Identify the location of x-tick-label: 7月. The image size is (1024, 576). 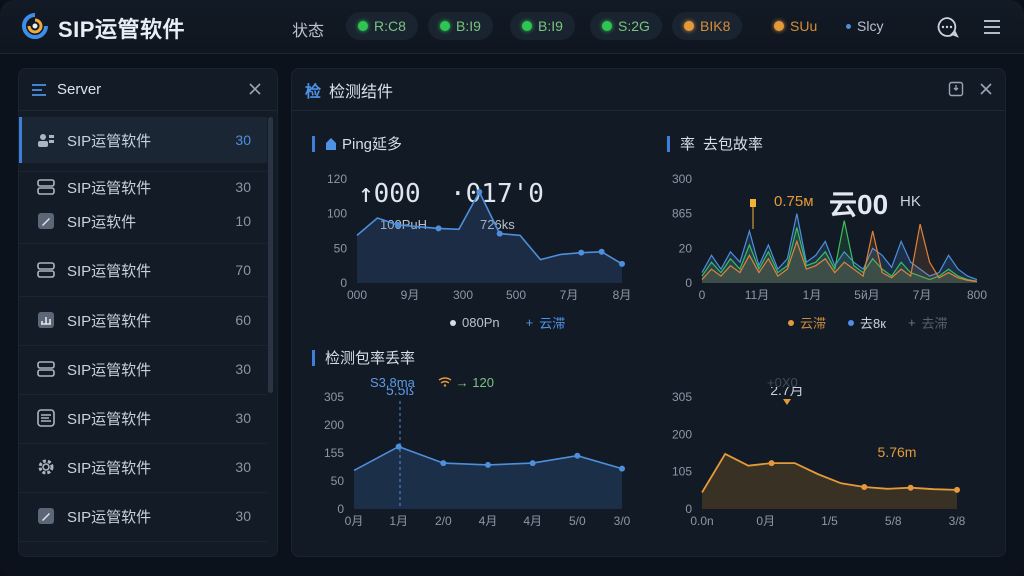
(922, 295).